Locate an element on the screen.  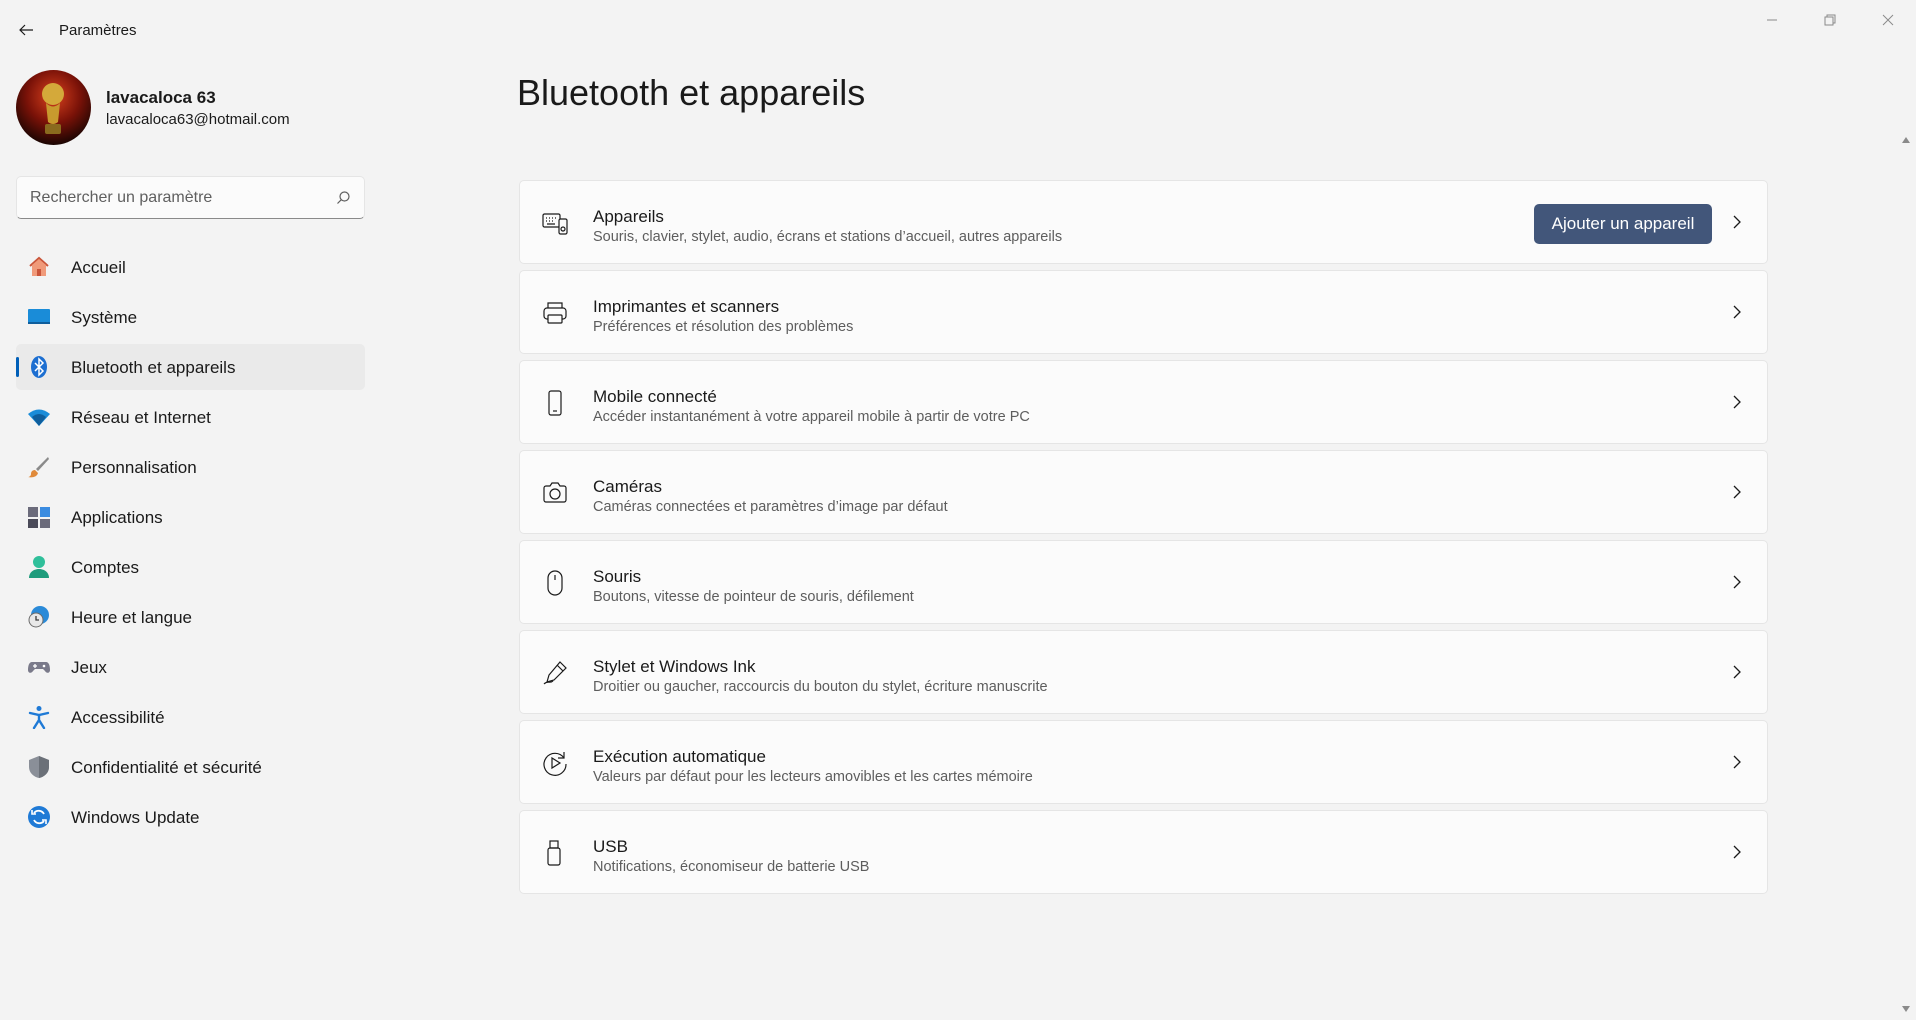
devices-icon is located at coordinates (555, 223).